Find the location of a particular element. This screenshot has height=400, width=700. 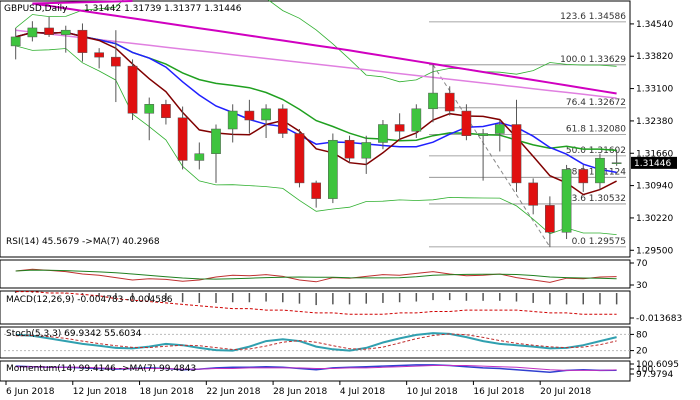

fib-level-label: 123.6 1.34586 is located at coordinates (593, 17).